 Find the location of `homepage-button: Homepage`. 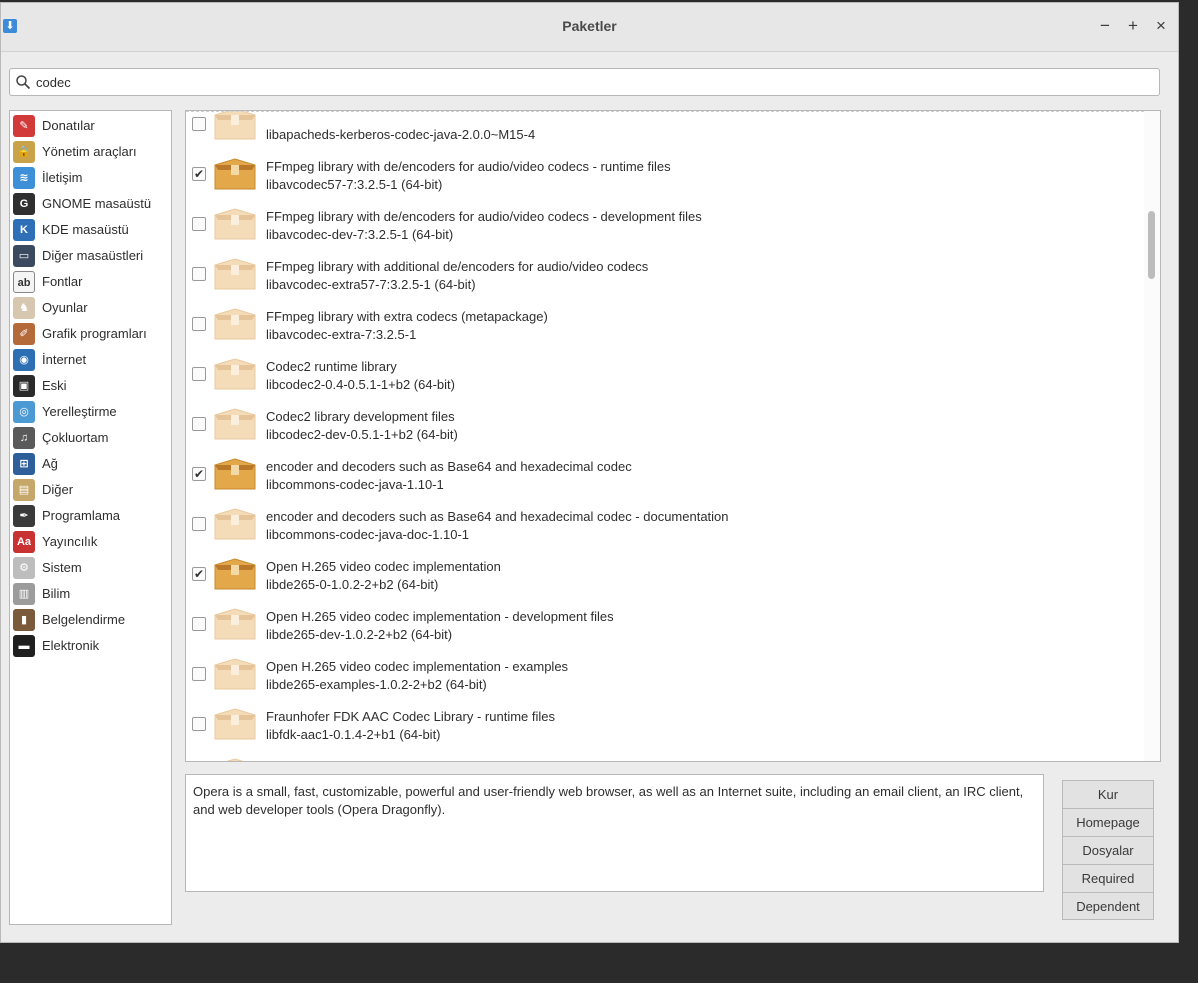

homepage-button: Homepage is located at coordinates (1108, 822).